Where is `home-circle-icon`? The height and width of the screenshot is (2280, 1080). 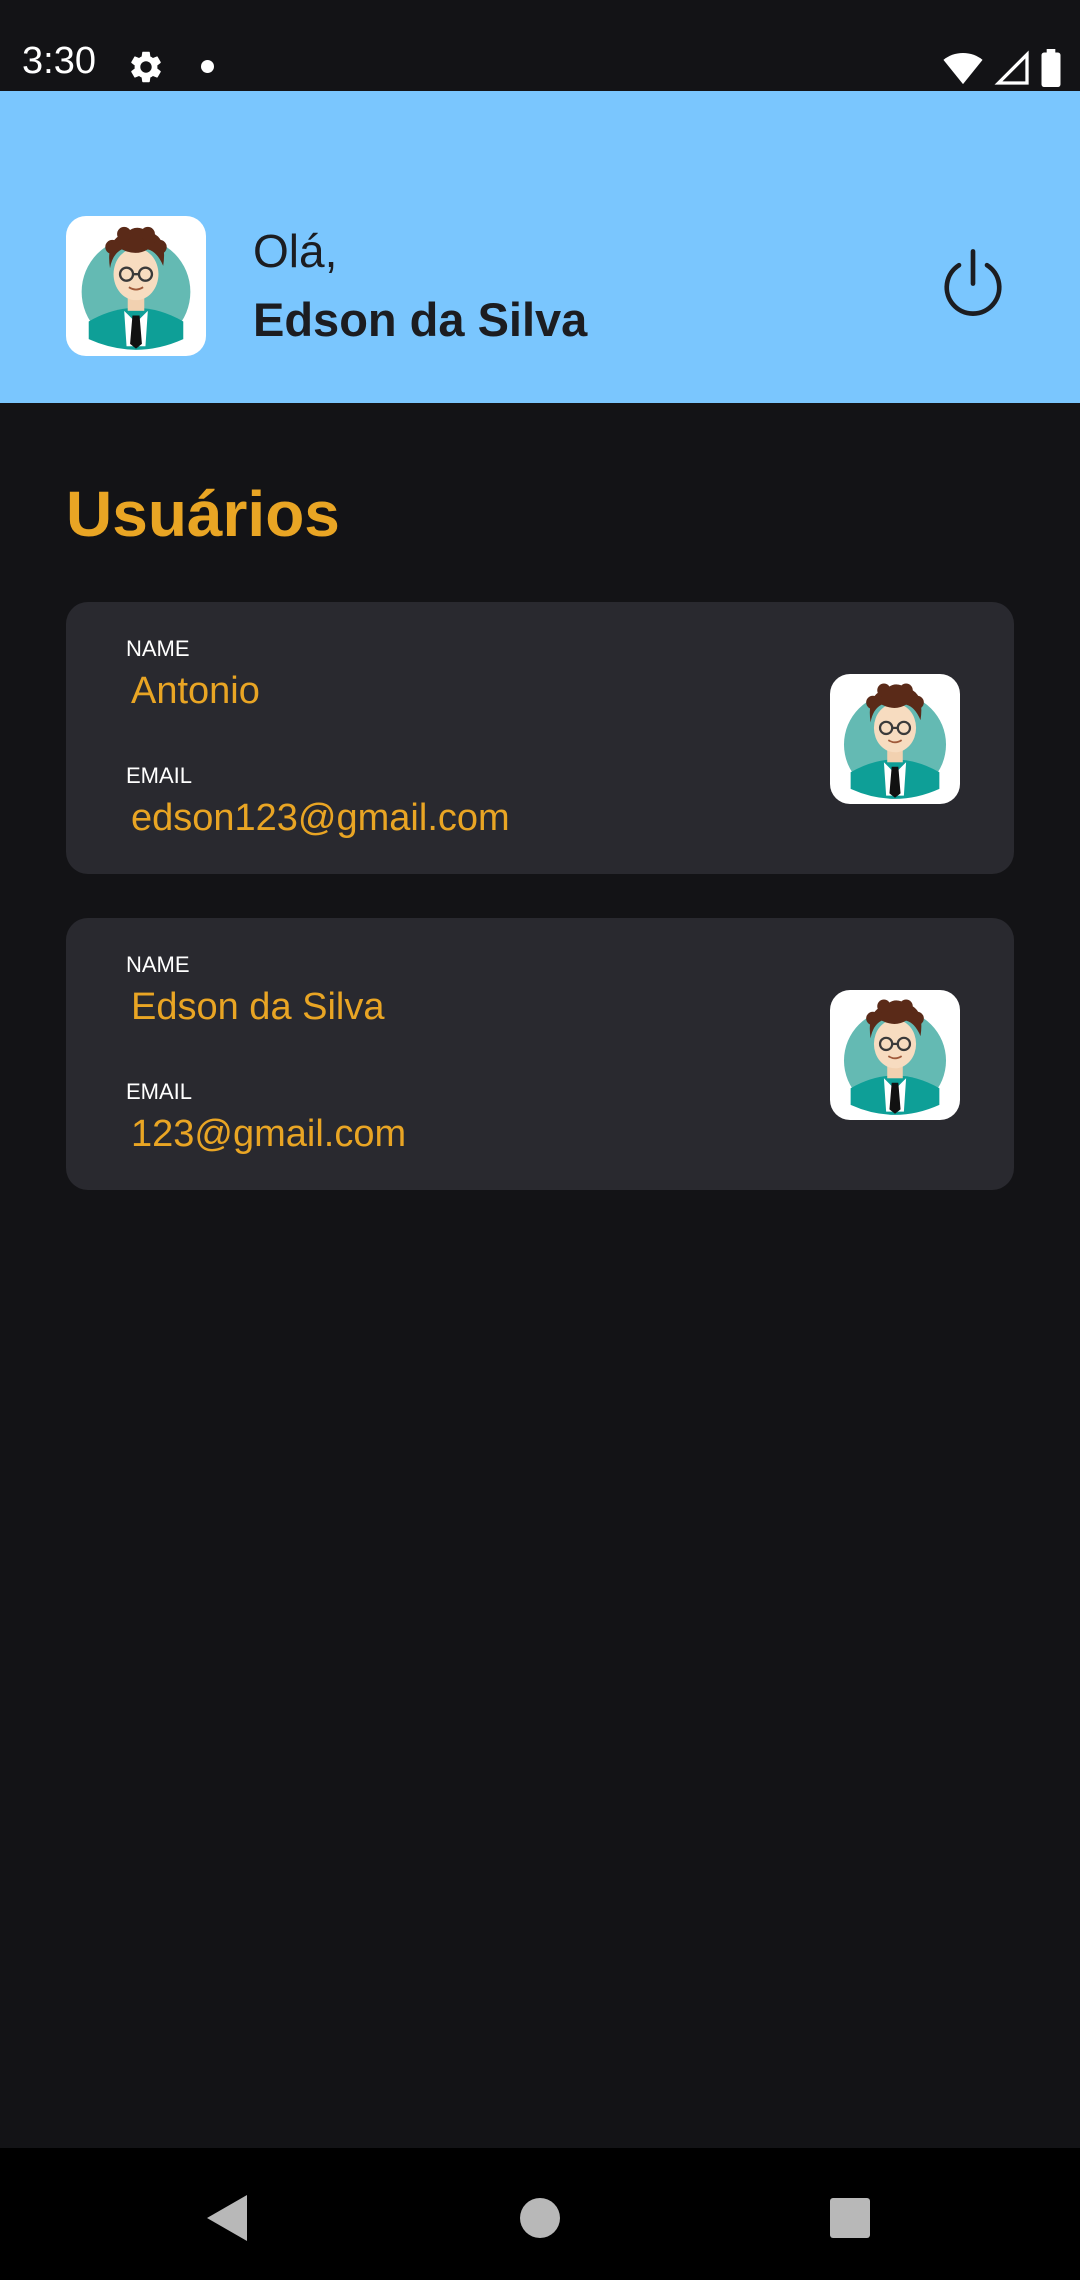 home-circle-icon is located at coordinates (540, 2218).